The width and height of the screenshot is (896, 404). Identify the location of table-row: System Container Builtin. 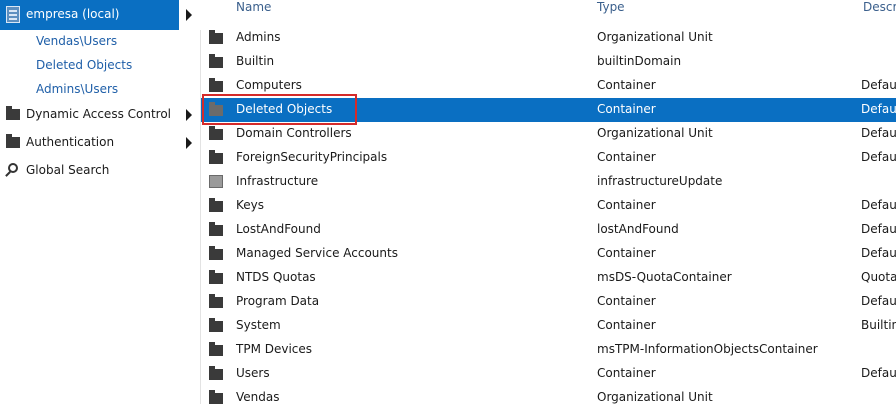
(548, 326).